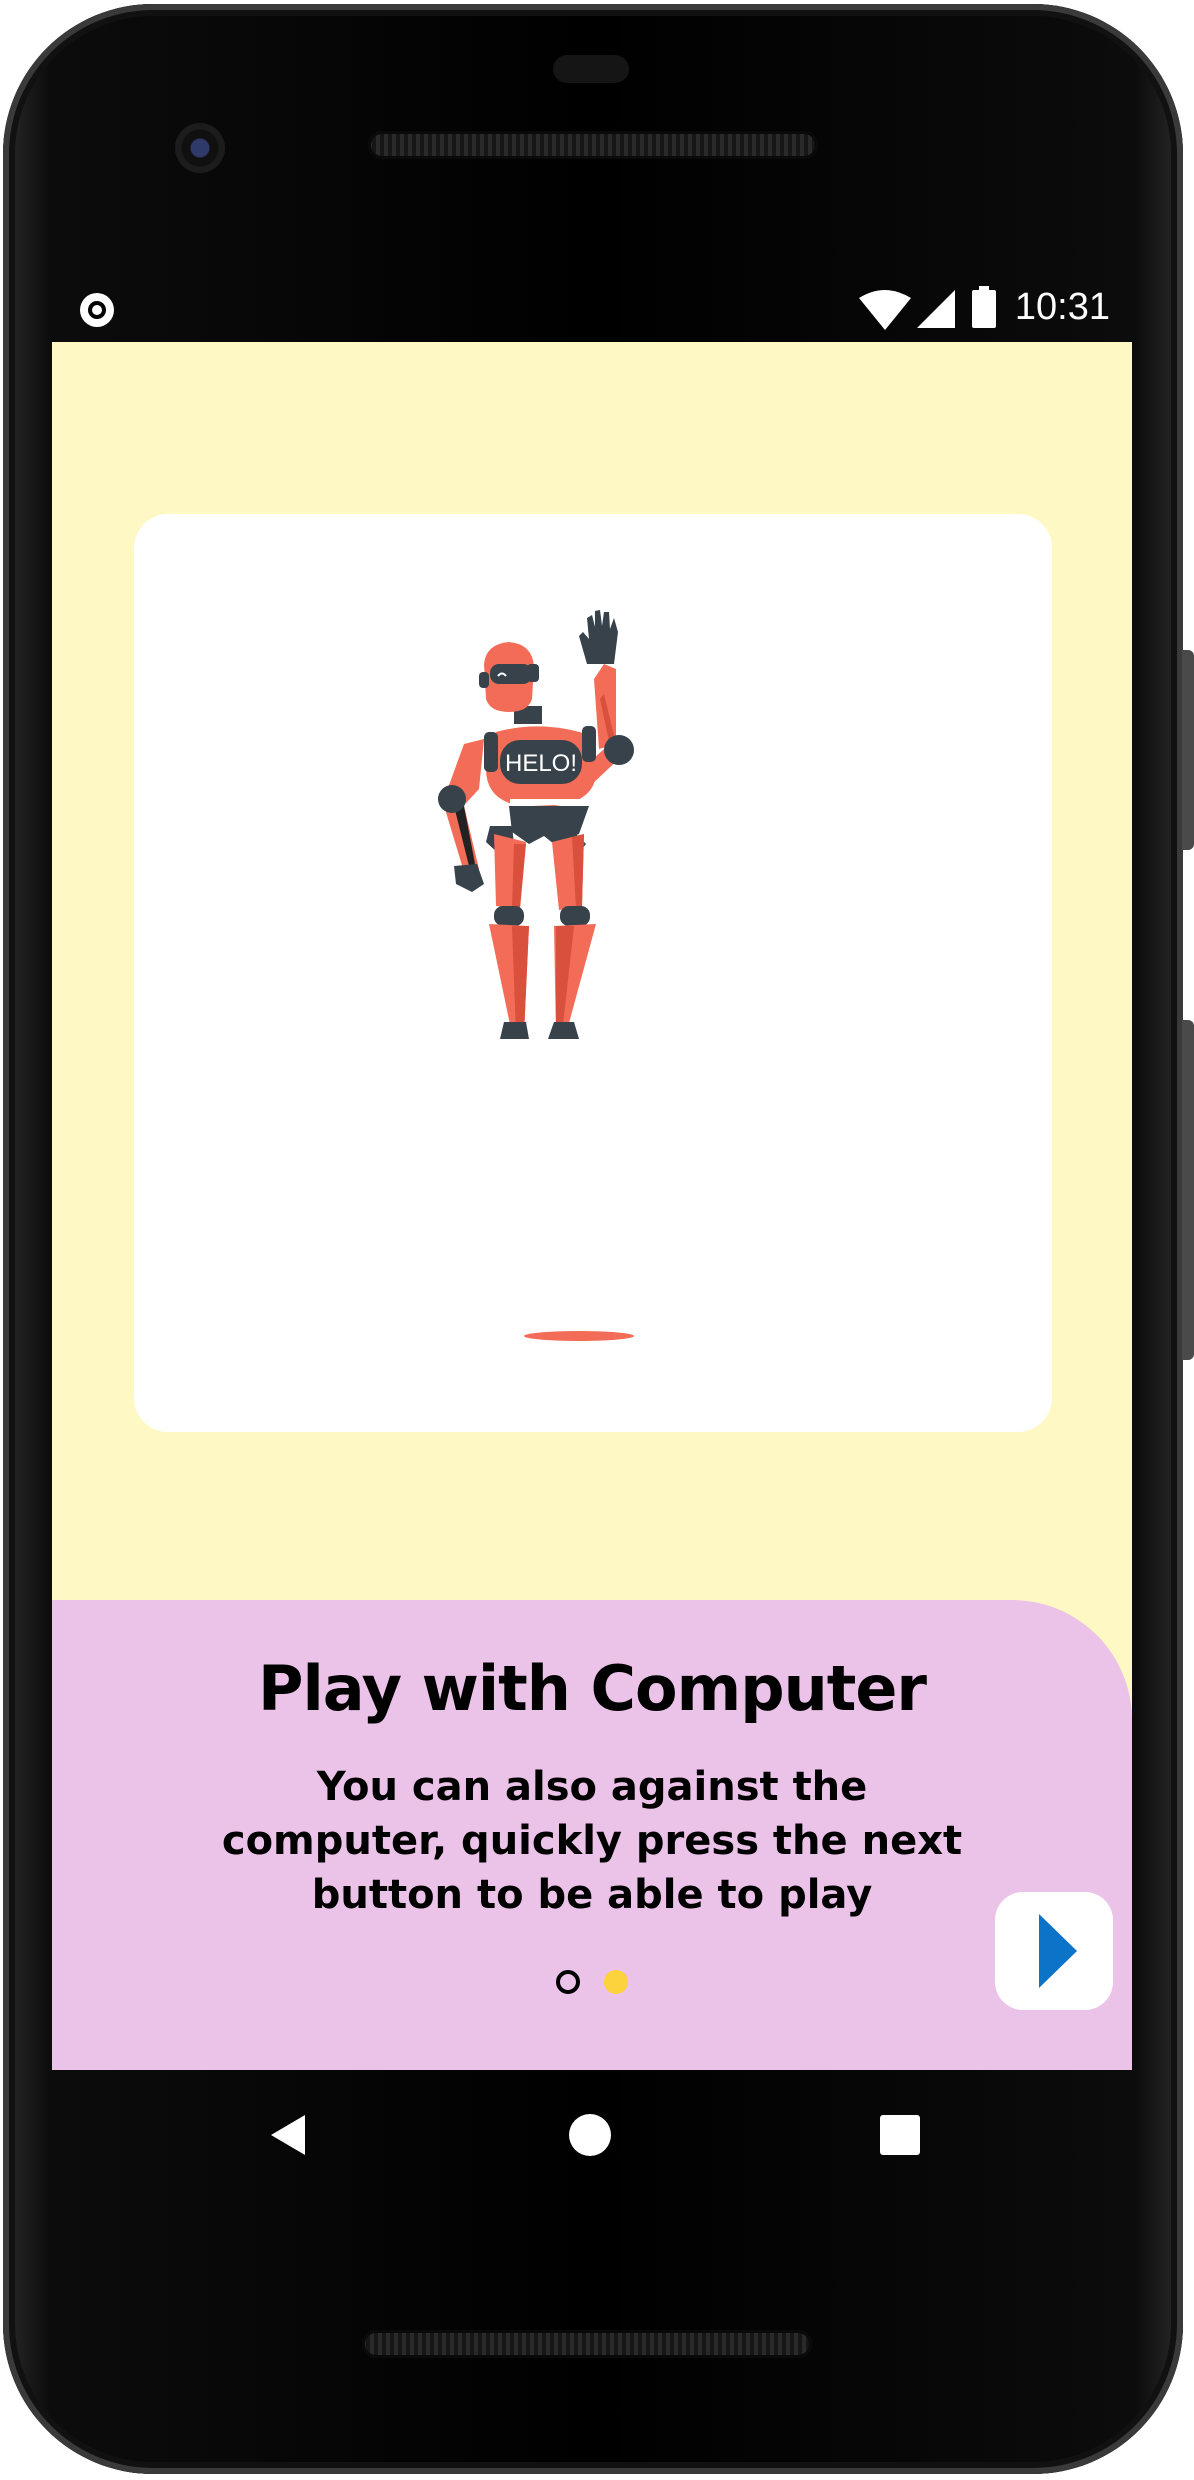 The height and width of the screenshot is (2480, 1194). Describe the element at coordinates (536, 975) in the screenshot. I see `robot-illustration: HELO!` at that location.